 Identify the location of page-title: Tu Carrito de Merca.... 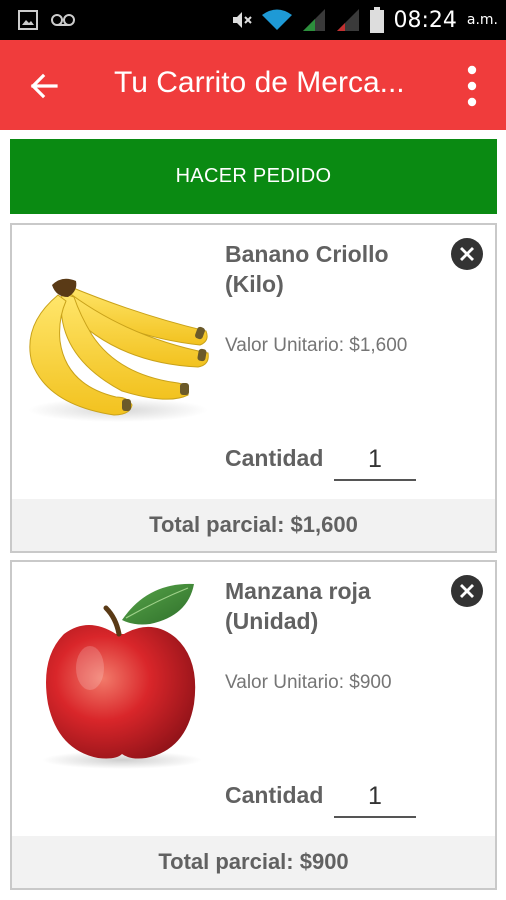
(259, 82).